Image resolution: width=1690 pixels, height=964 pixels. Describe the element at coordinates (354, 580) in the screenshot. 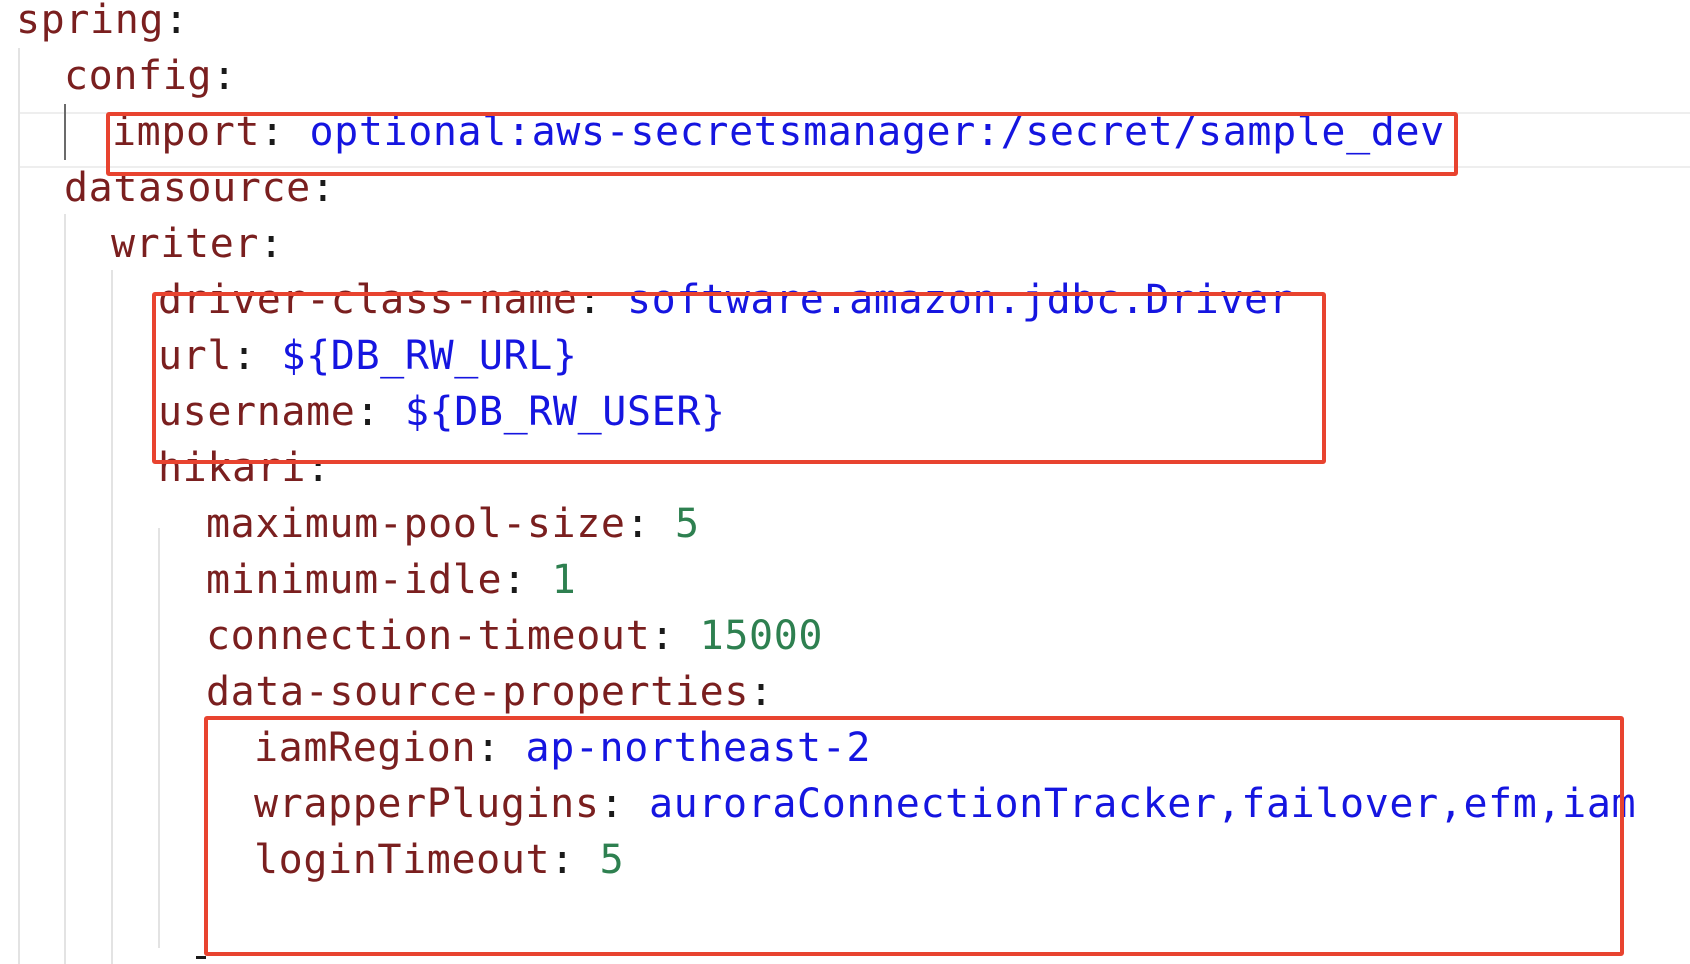

I see `yaml-key: minimum-idle` at that location.